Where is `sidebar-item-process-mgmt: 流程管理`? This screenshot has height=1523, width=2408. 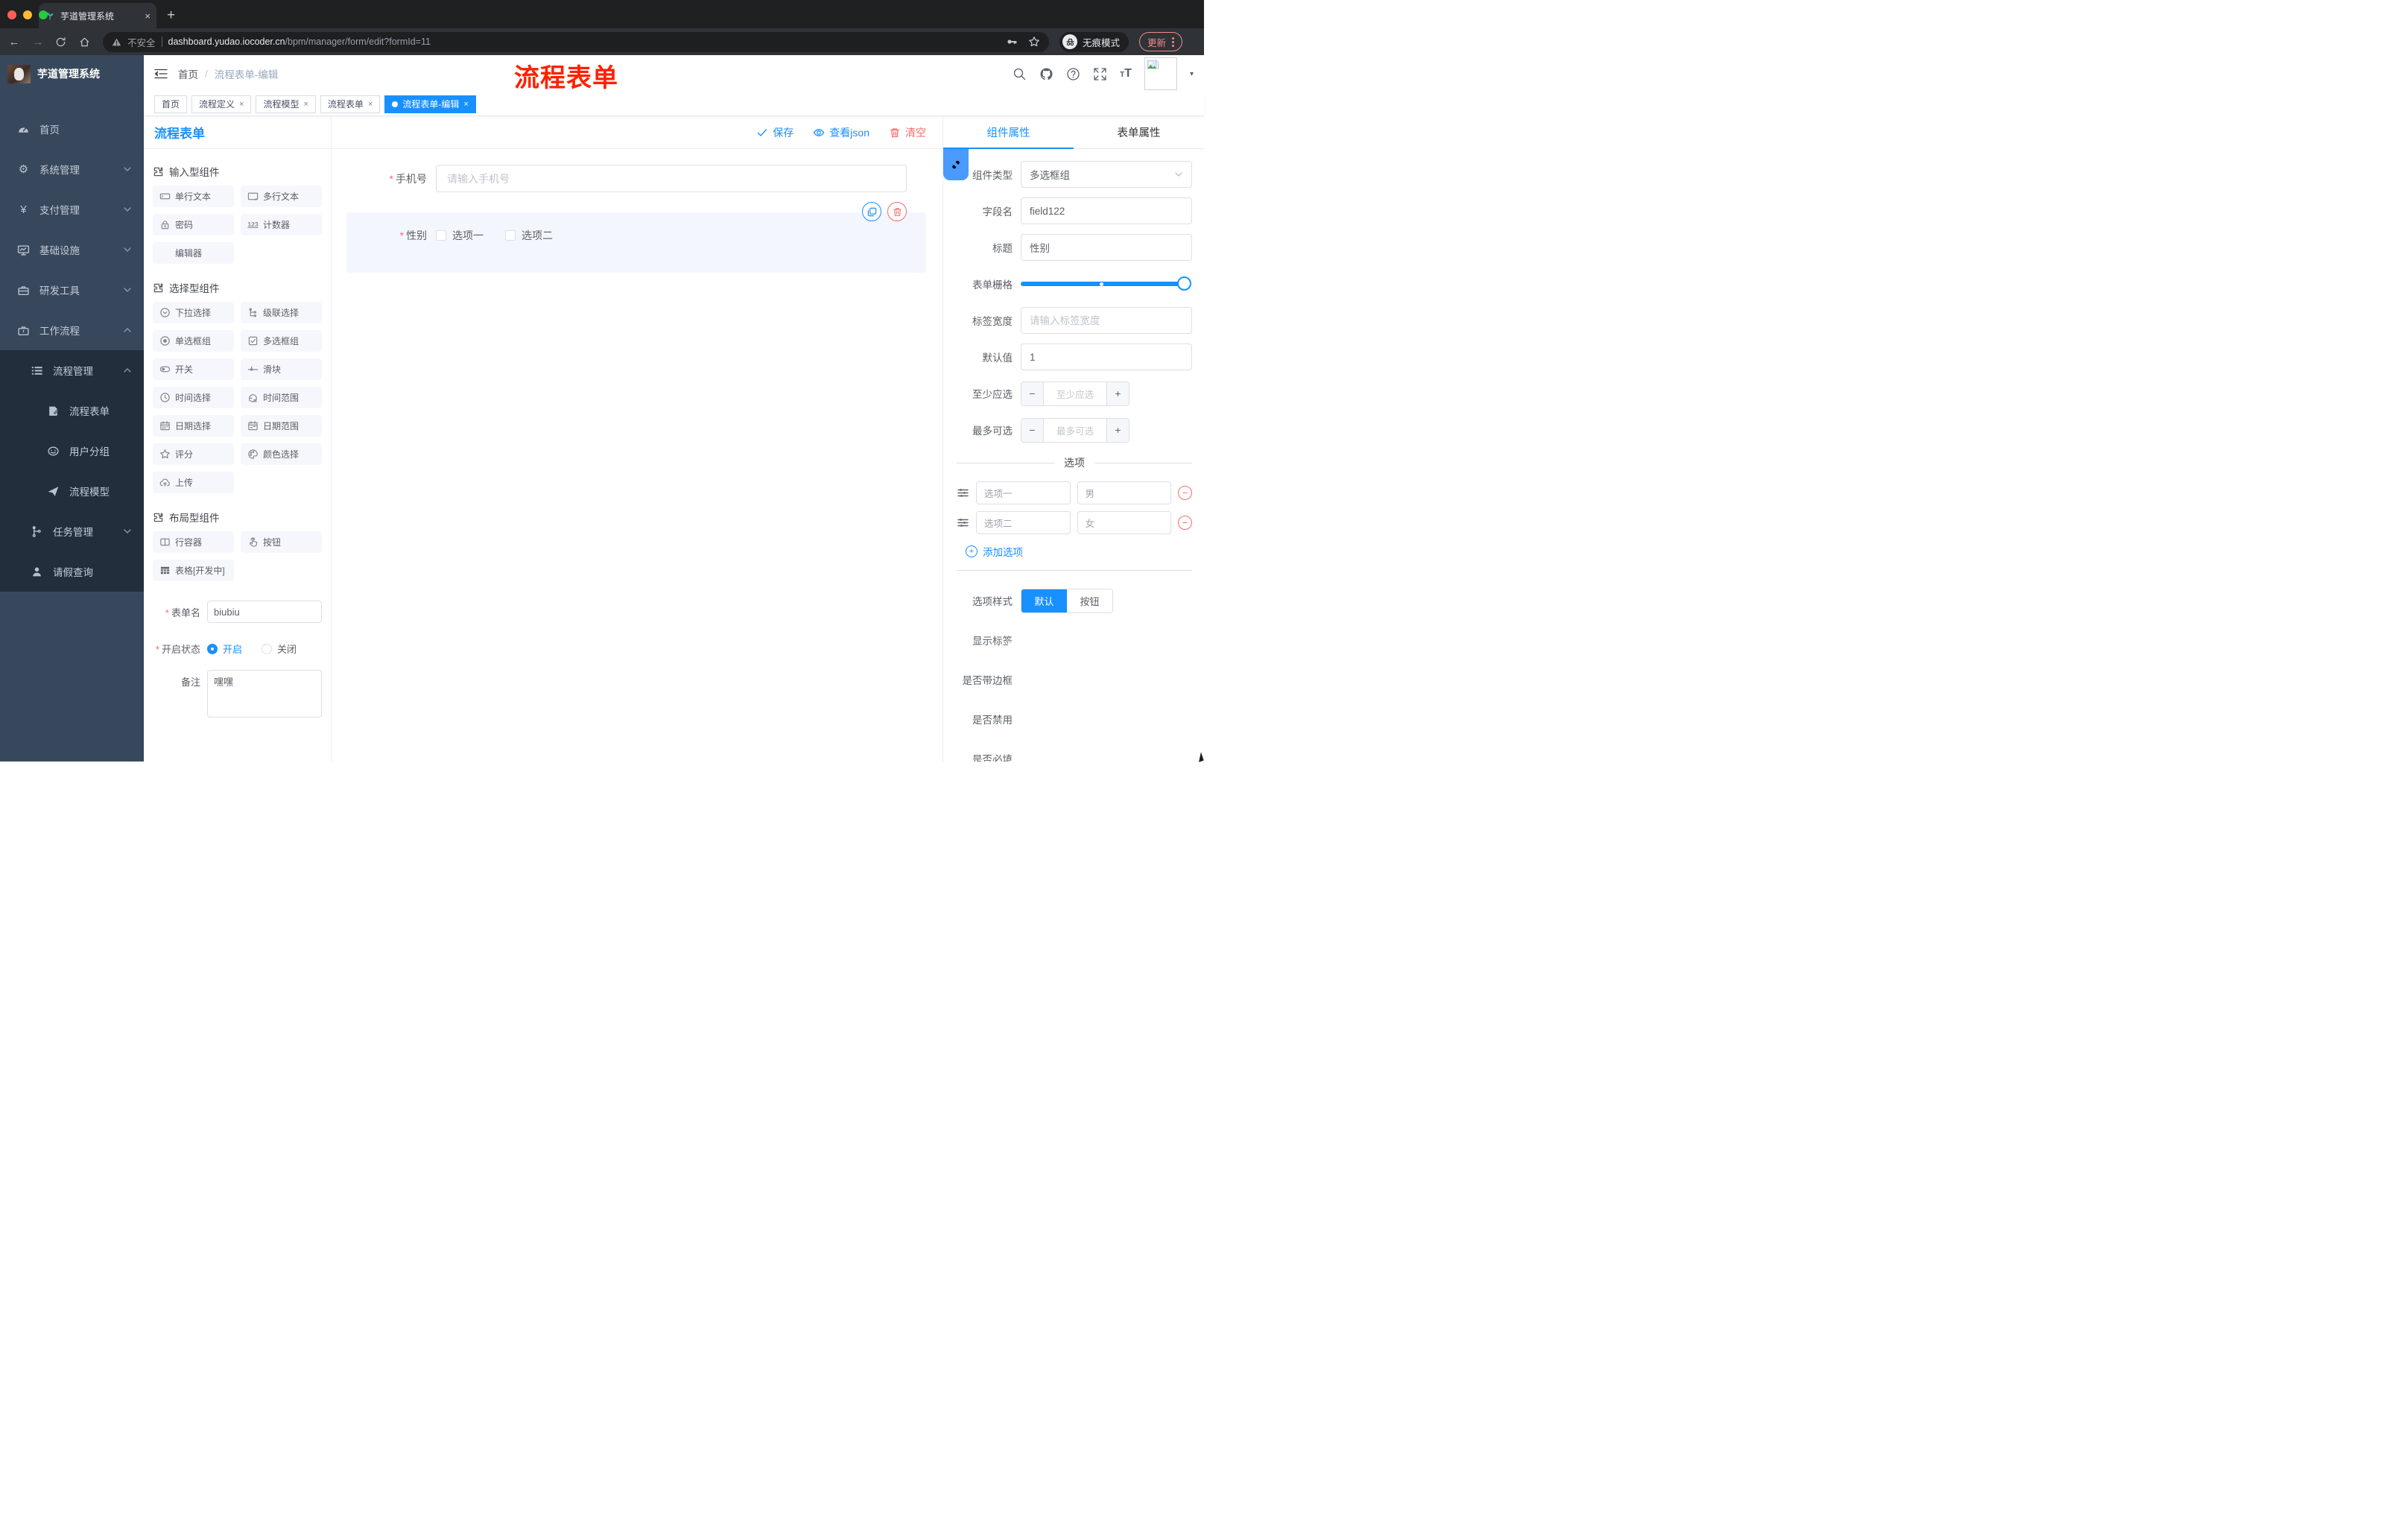 sidebar-item-process-mgmt: 流程管理 is located at coordinates (72, 370).